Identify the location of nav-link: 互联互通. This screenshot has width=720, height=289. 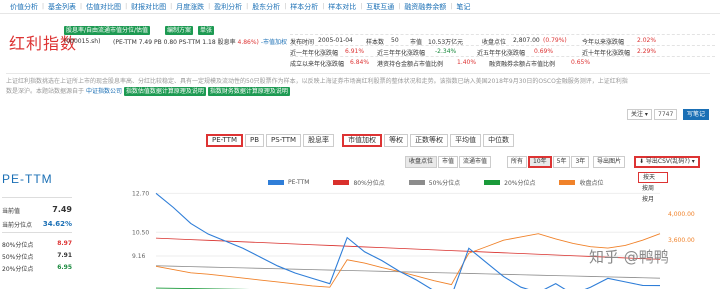
(380, 7).